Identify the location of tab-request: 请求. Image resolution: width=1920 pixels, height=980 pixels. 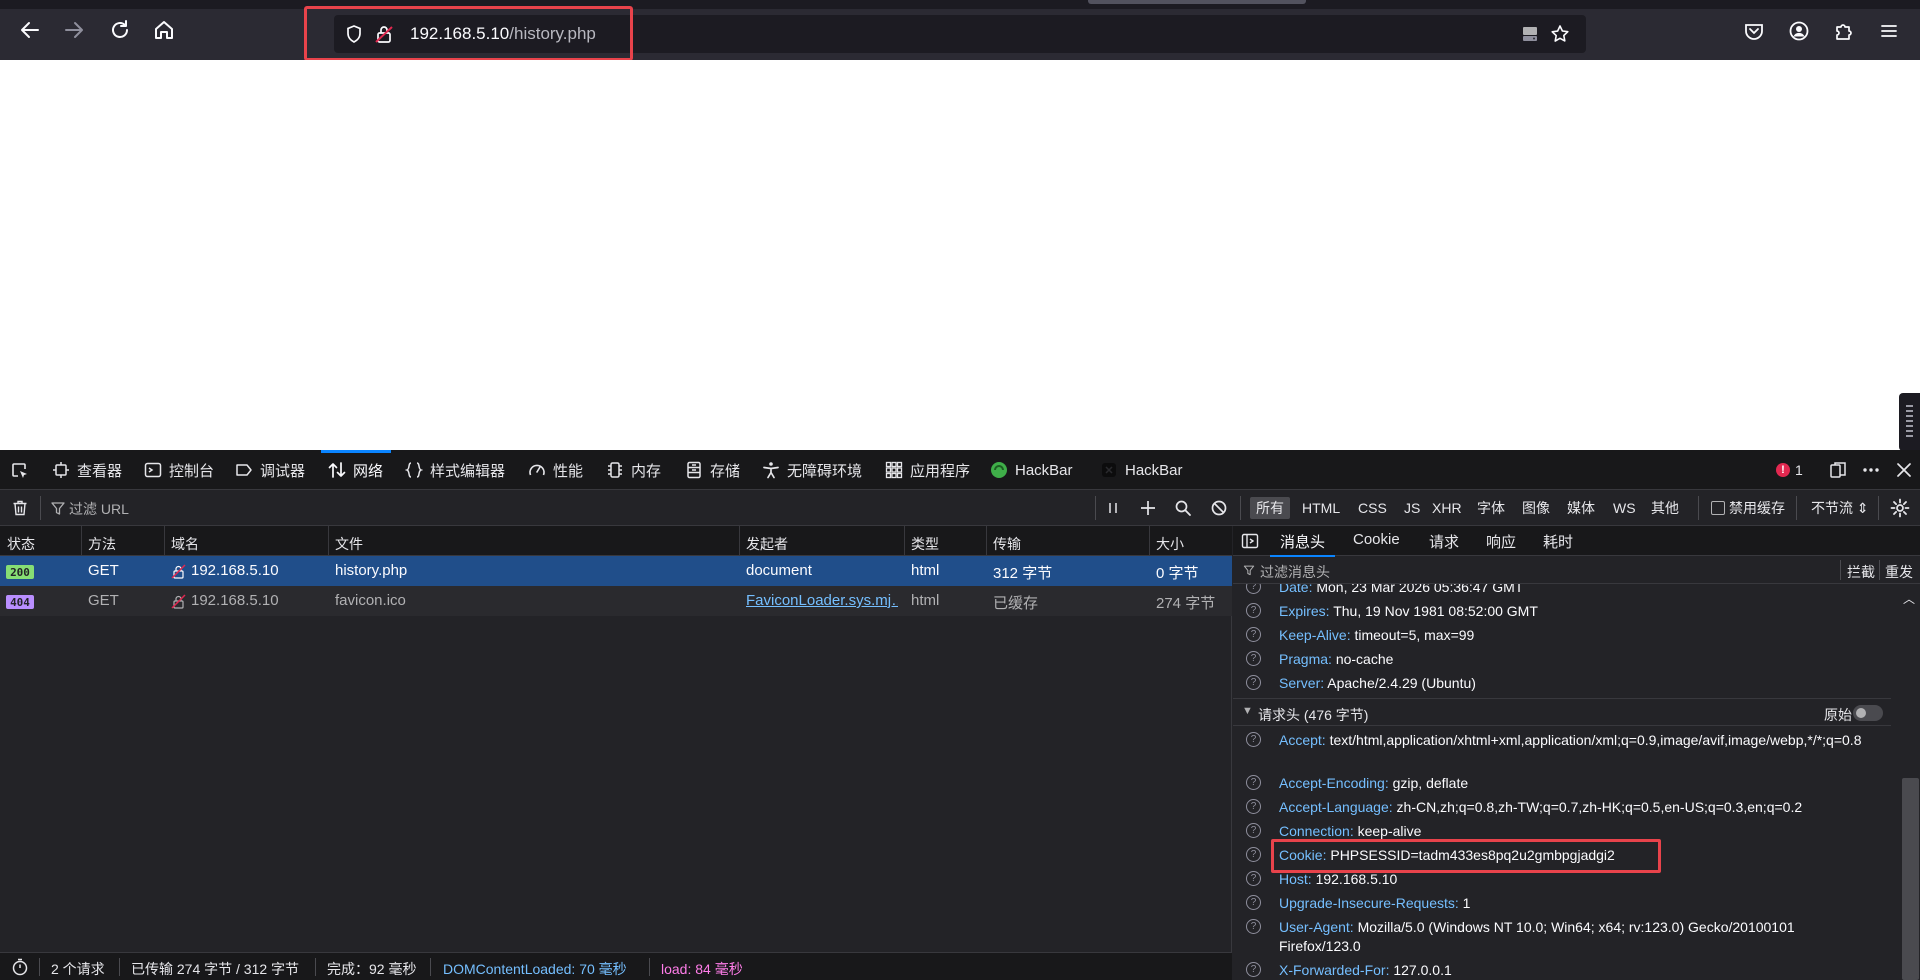
(1444, 541).